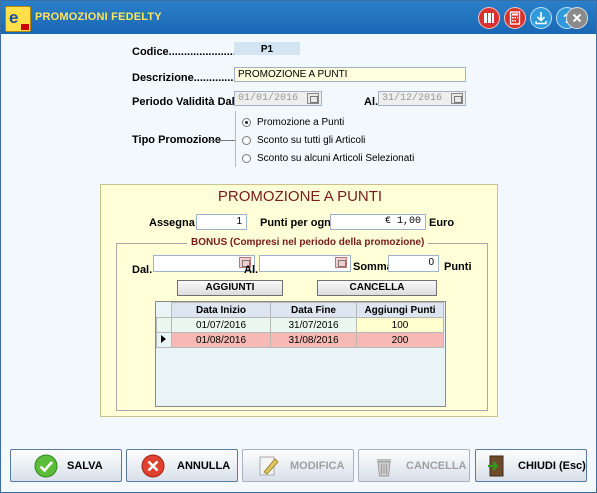  What do you see at coordinates (153, 466) in the screenshot?
I see `cancel-icon` at bounding box center [153, 466].